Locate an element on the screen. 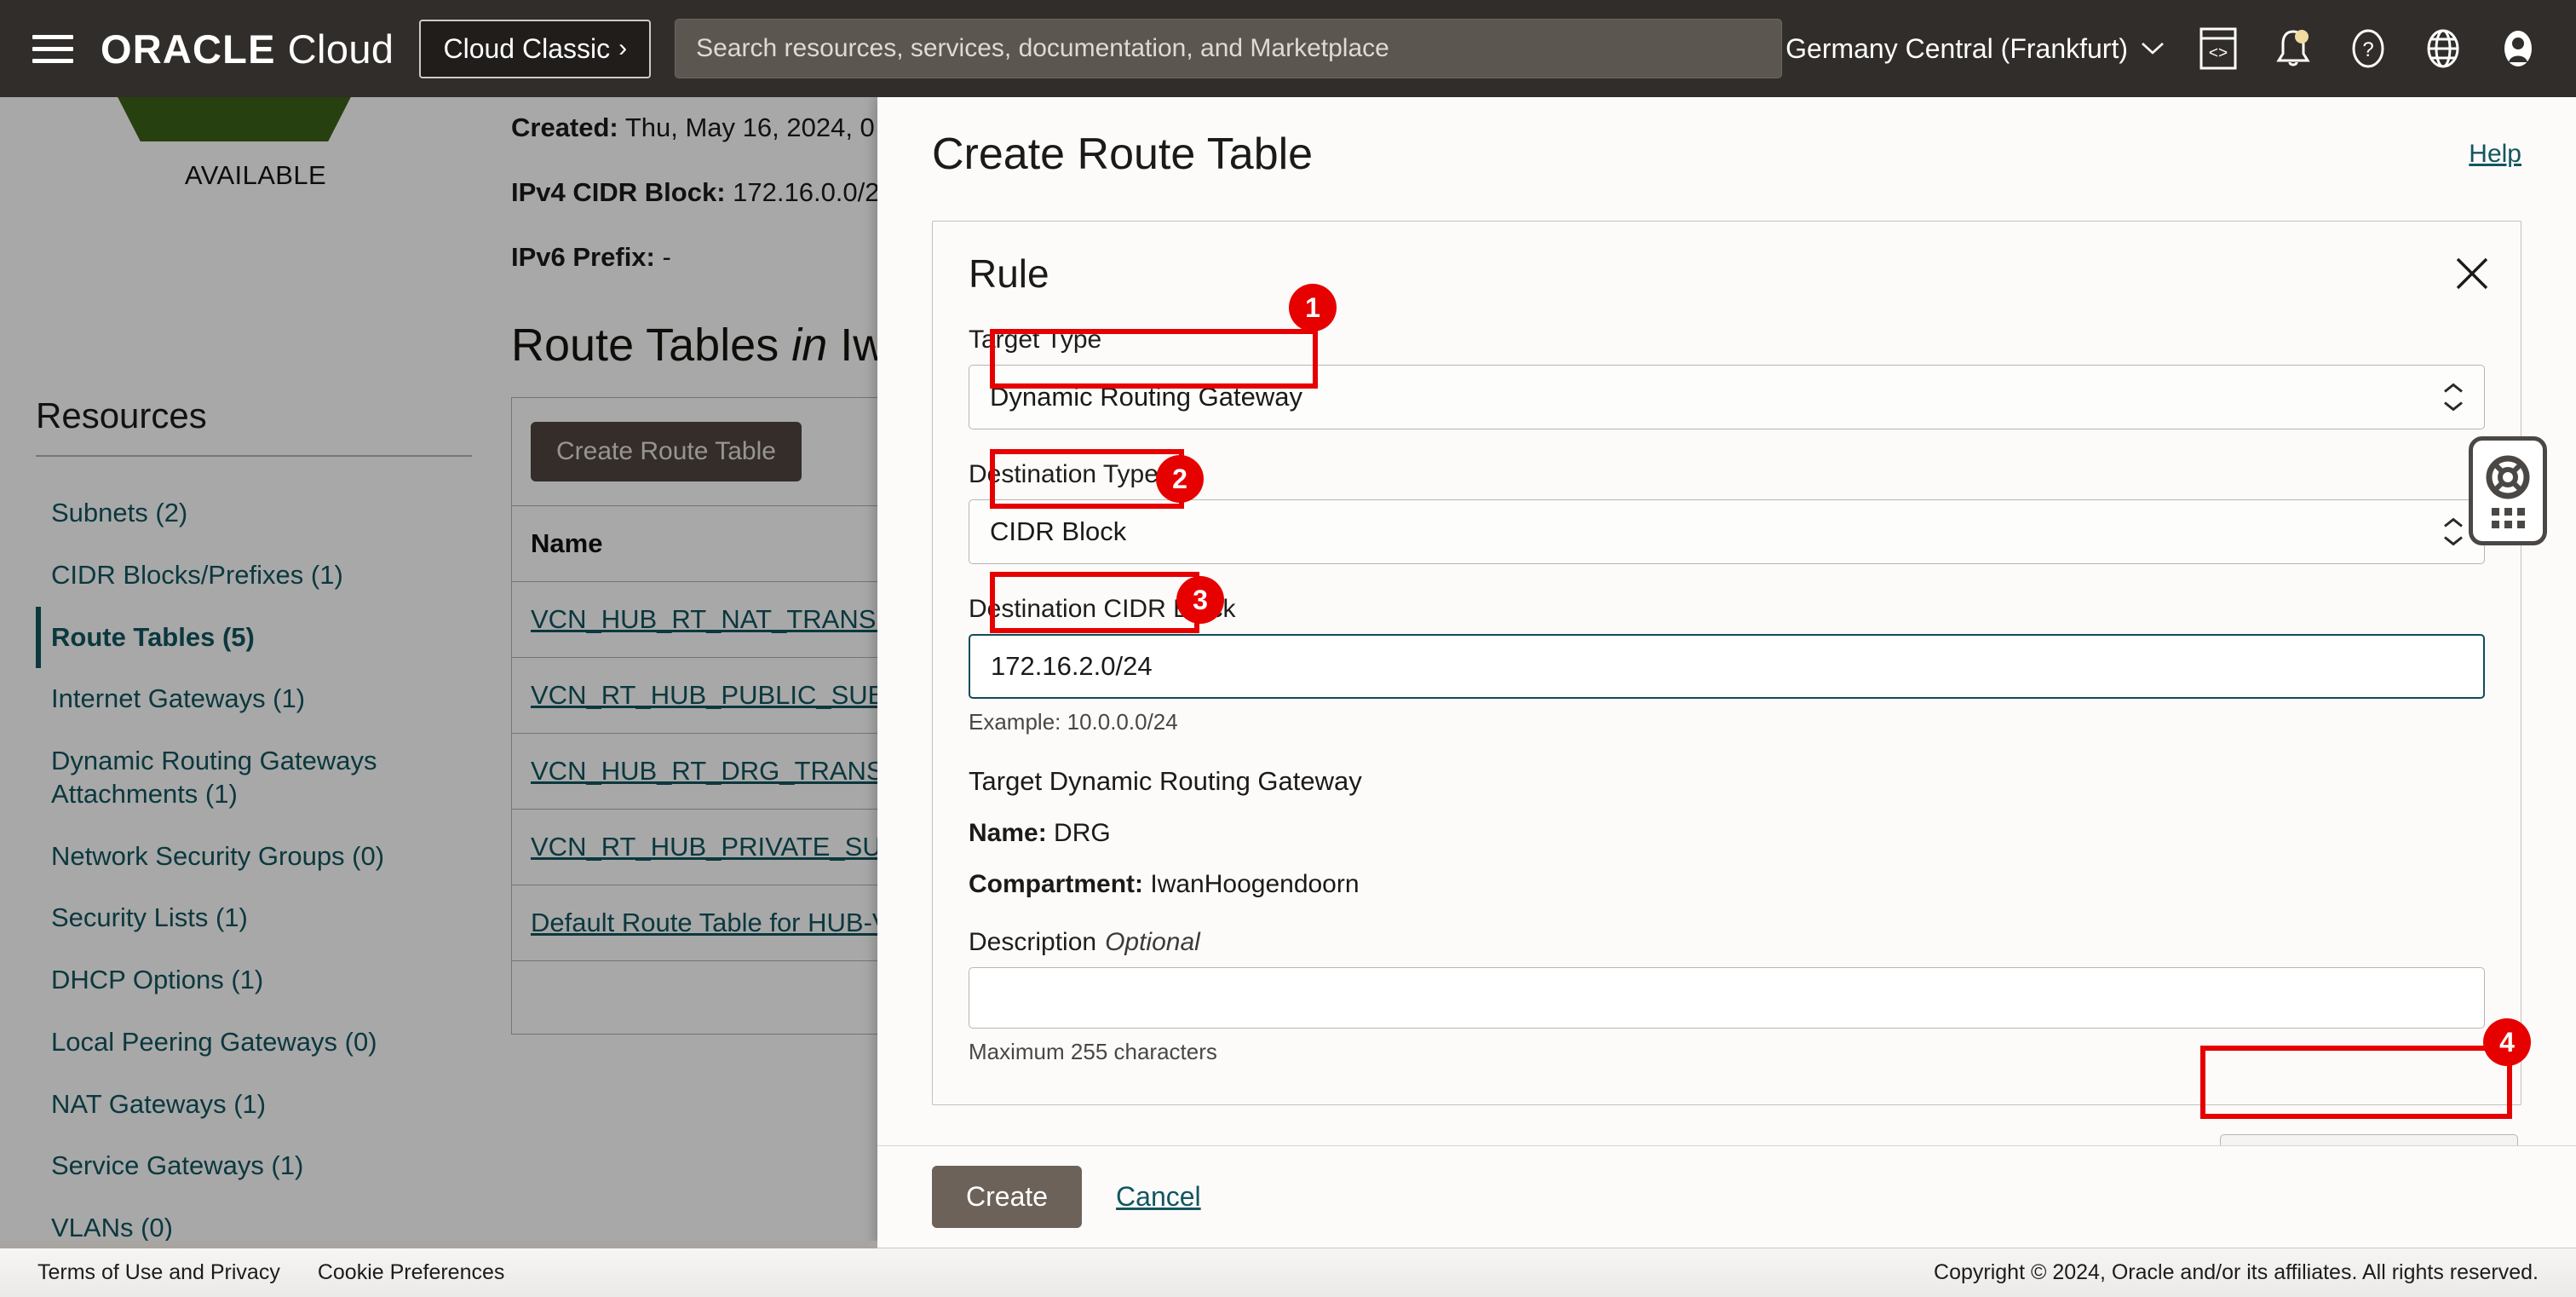 Image resolution: width=2576 pixels, height=1297 pixels. cloud-wordmark: Cloud is located at coordinates (341, 49).